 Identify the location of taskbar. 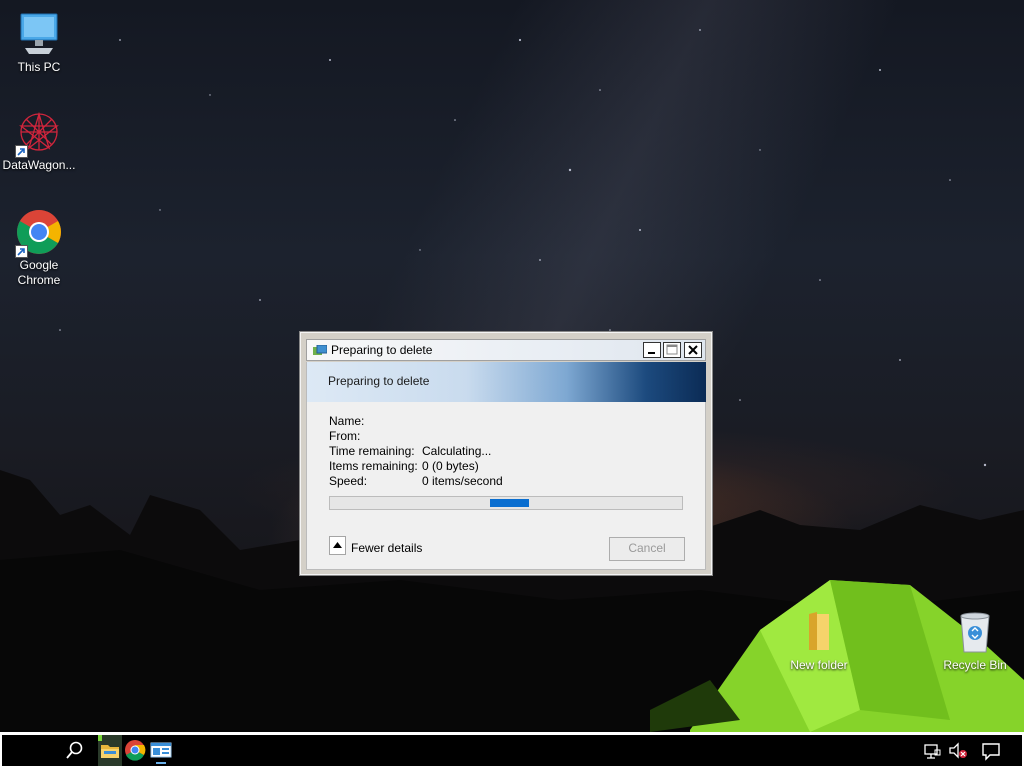
(512, 750).